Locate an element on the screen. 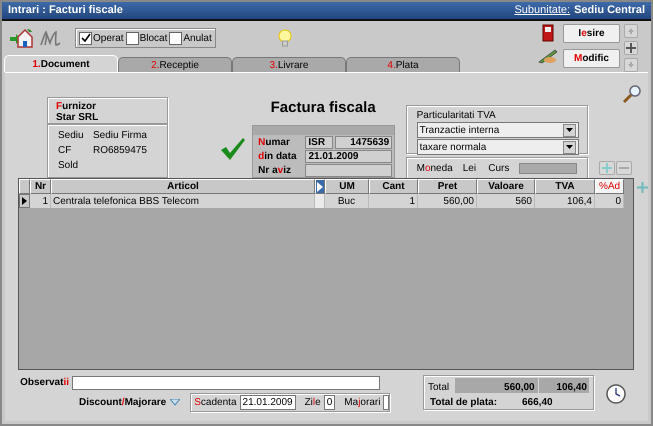 This screenshot has width=653, height=426. currency-label: Moneda is located at coordinates (434, 169).